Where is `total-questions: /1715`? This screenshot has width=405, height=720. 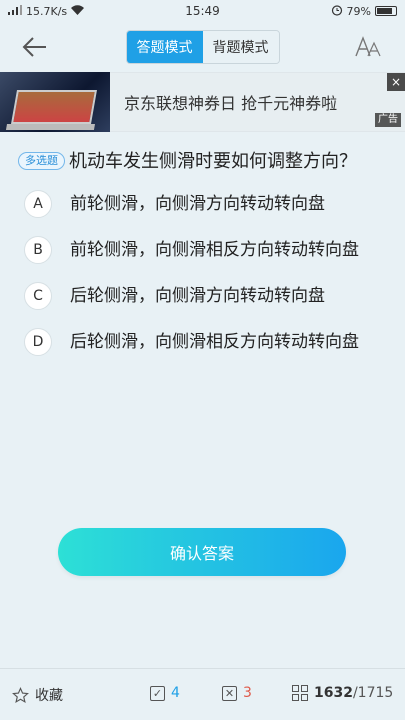
total-questions: /1715 is located at coordinates (373, 693).